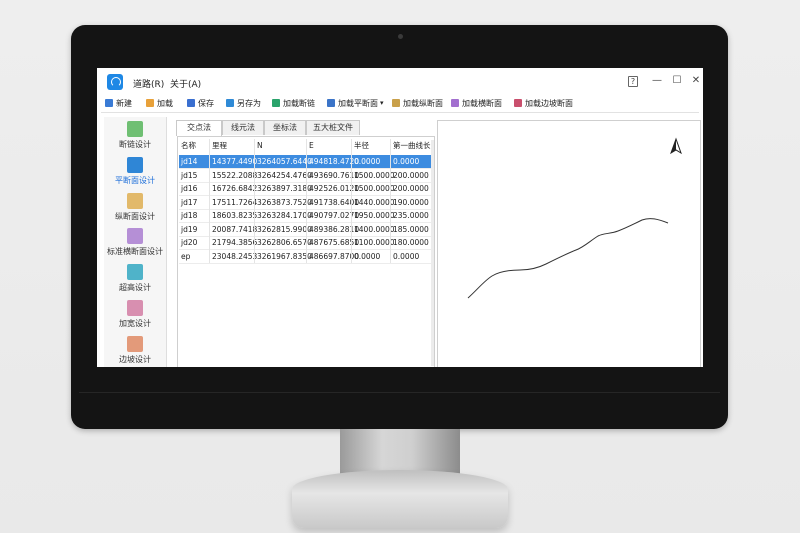 The height and width of the screenshot is (533, 800). I want to click on cell-name: ep, so click(186, 256).